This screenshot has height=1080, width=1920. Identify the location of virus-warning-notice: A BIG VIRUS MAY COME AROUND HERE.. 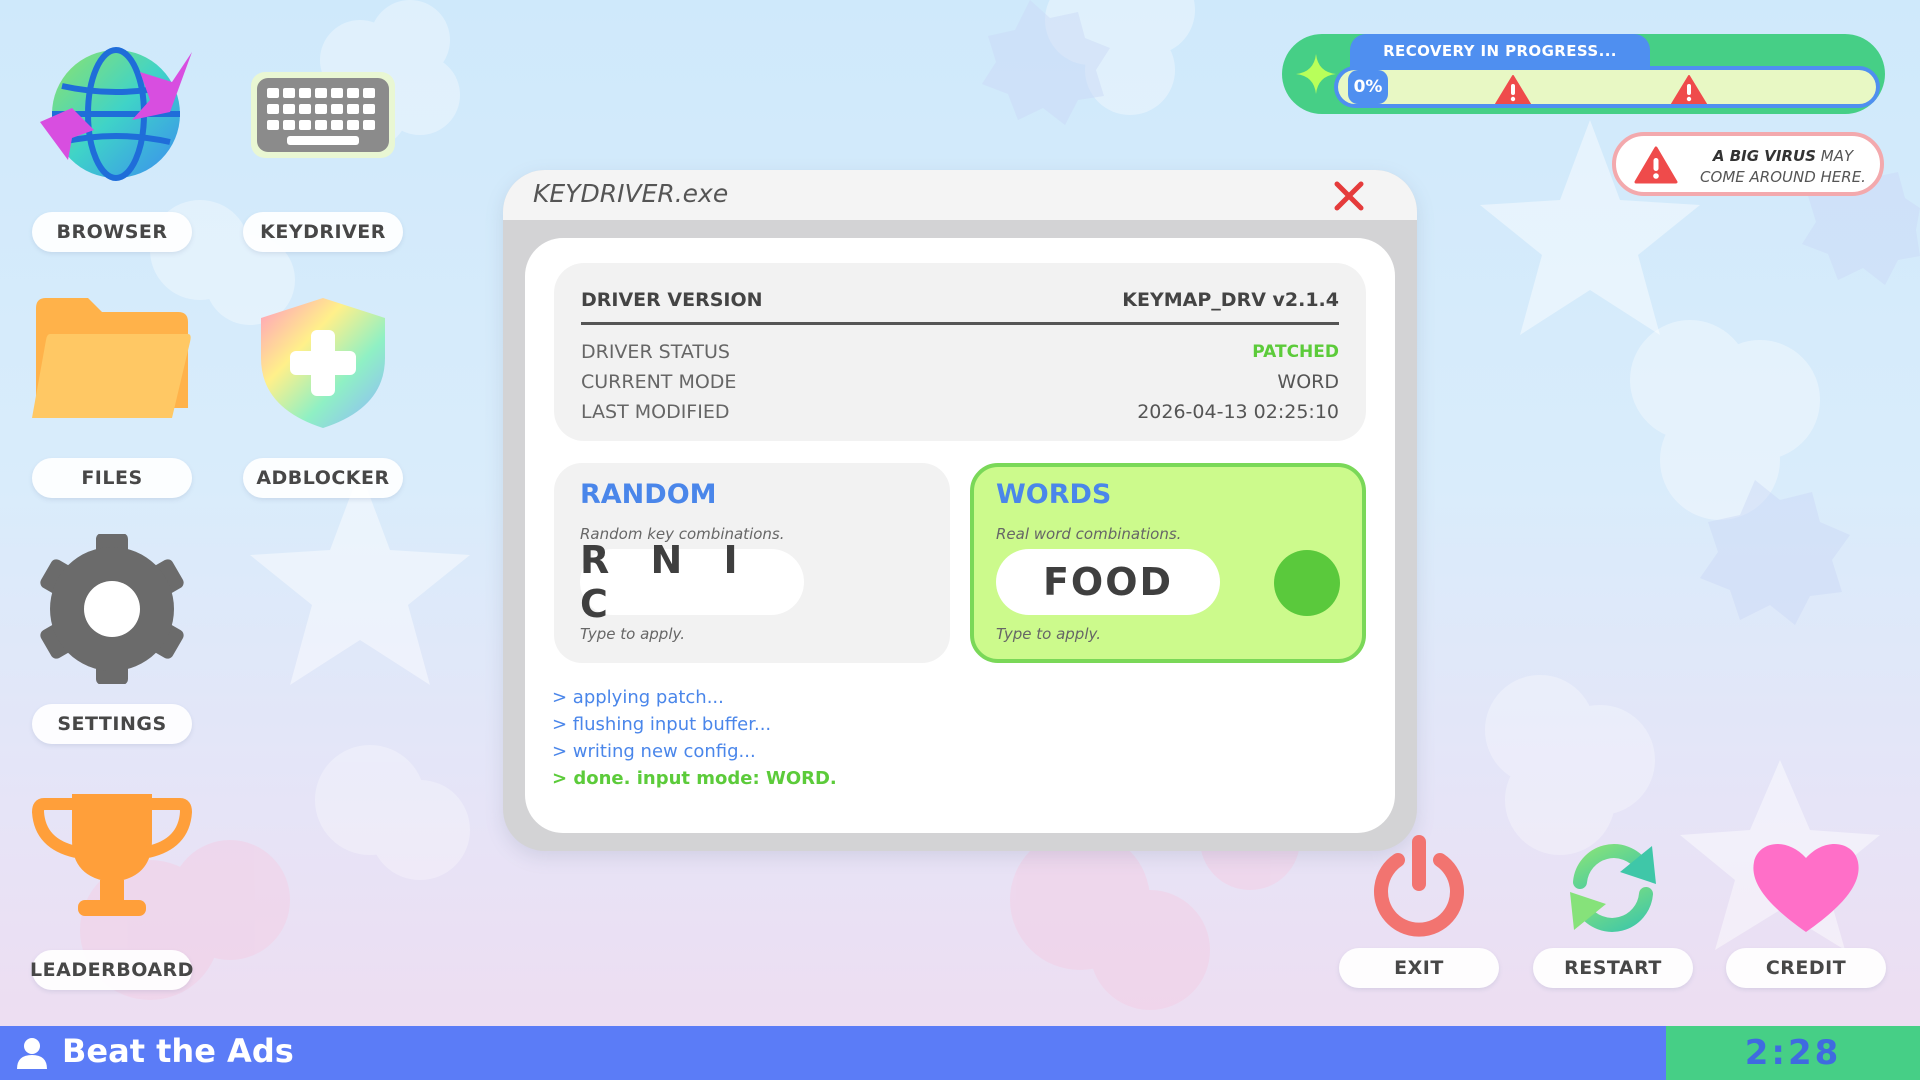
(1748, 164).